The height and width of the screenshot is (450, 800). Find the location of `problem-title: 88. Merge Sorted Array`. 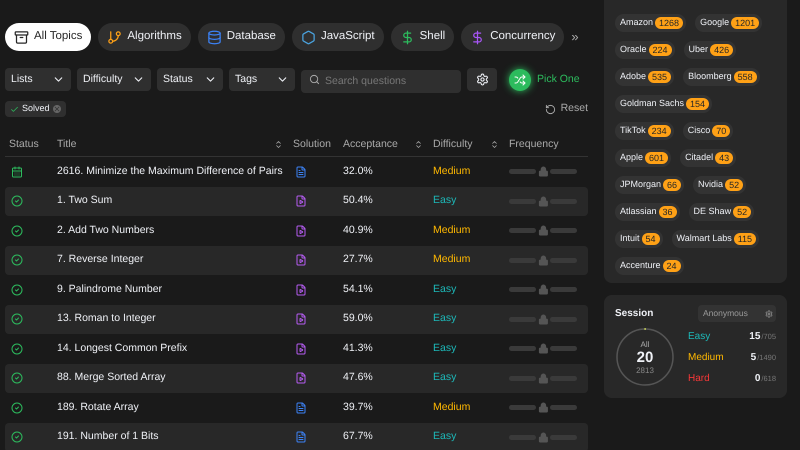

problem-title: 88. Merge Sorted Array is located at coordinates (111, 377).